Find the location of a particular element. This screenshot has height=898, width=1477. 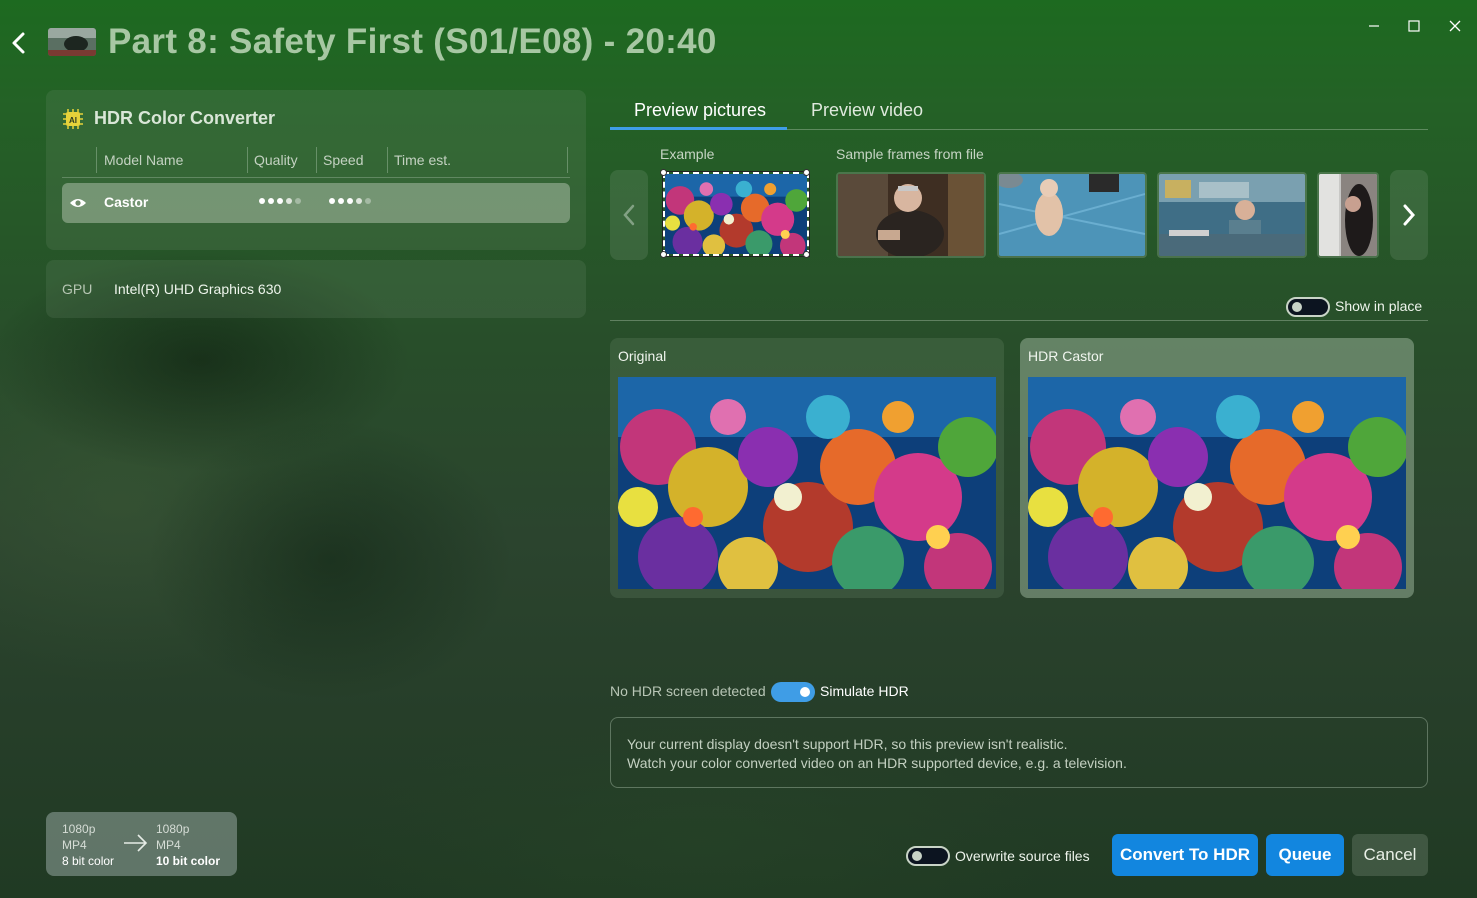

overwrite-label: Overwrite source files is located at coordinates (1022, 856).